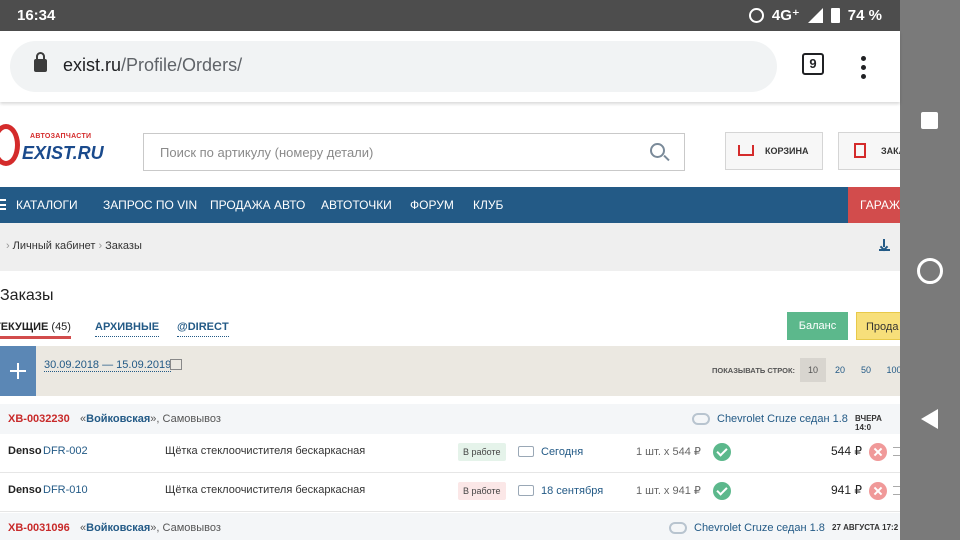  Describe the element at coordinates (35, 330) in the screenshot. I see `tab-current: ТЕКУЩИЕ (45)` at that location.